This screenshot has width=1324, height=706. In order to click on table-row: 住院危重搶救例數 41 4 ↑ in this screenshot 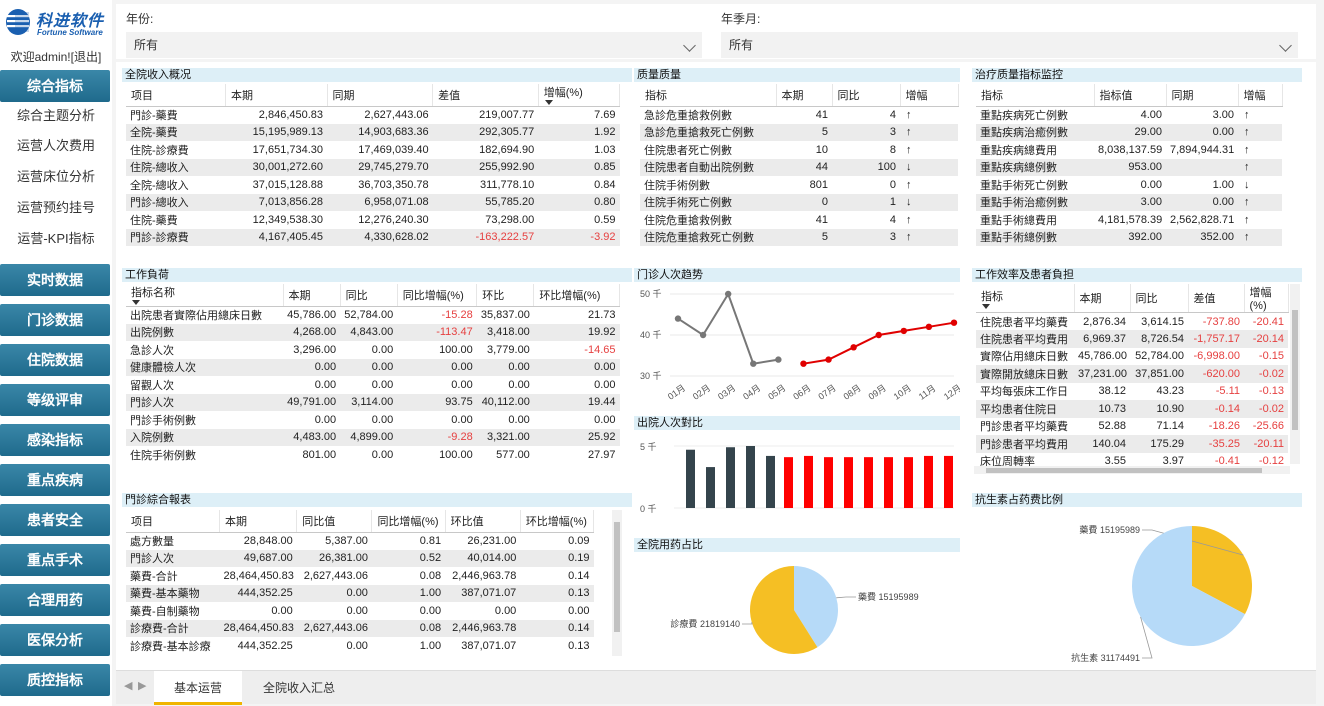, I will do `click(799, 220)`.